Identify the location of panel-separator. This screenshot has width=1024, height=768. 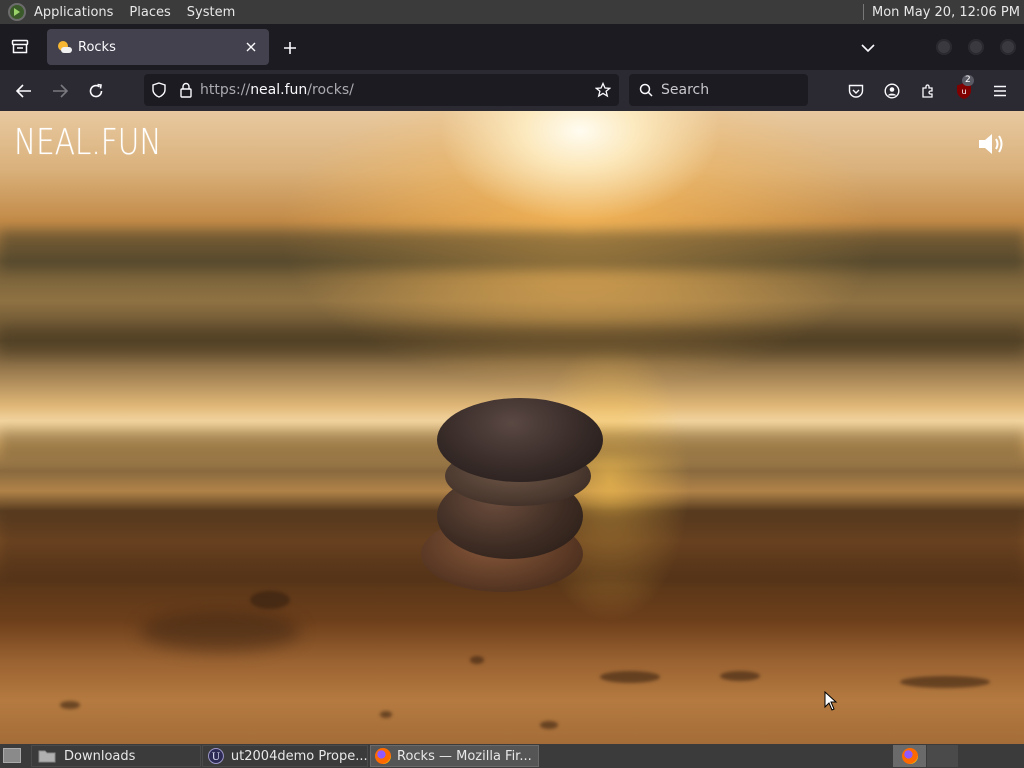
(863, 12).